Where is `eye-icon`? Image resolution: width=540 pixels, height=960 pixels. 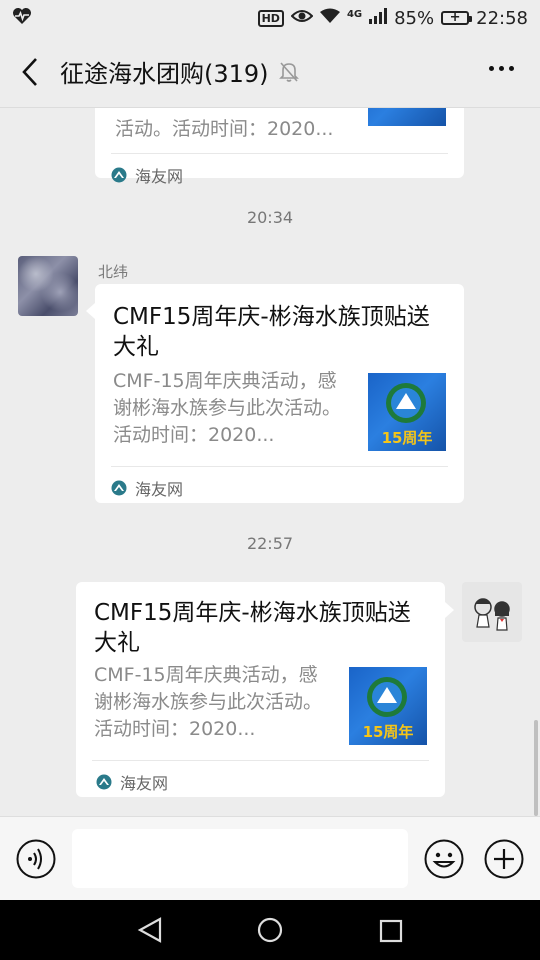
eye-icon is located at coordinates (302, 18).